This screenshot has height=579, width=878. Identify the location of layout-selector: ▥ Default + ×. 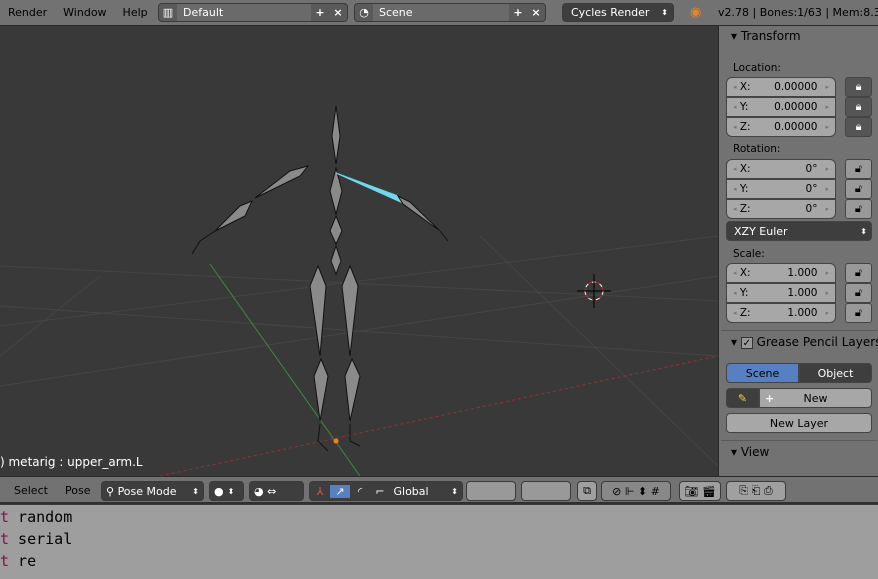
(253, 12).